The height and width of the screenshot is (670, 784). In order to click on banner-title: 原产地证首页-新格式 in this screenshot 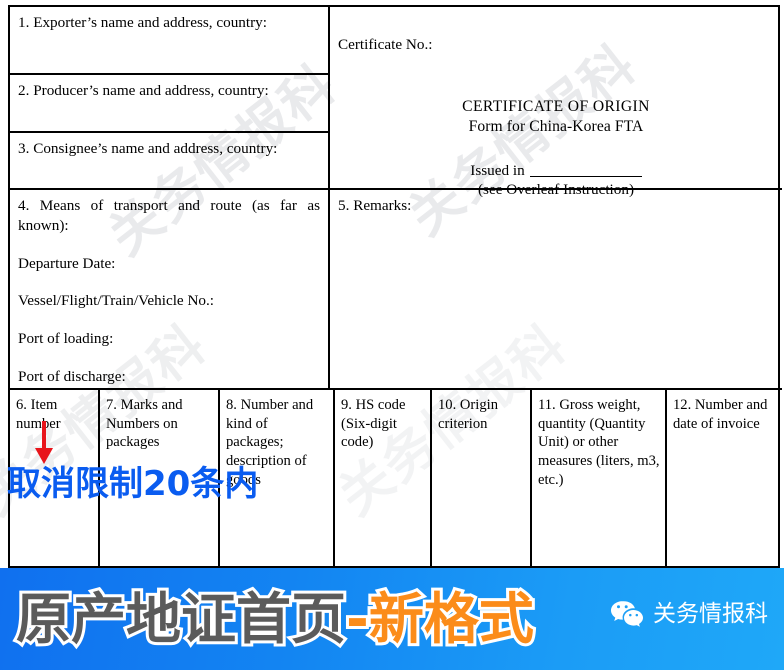, I will do `click(275, 619)`.